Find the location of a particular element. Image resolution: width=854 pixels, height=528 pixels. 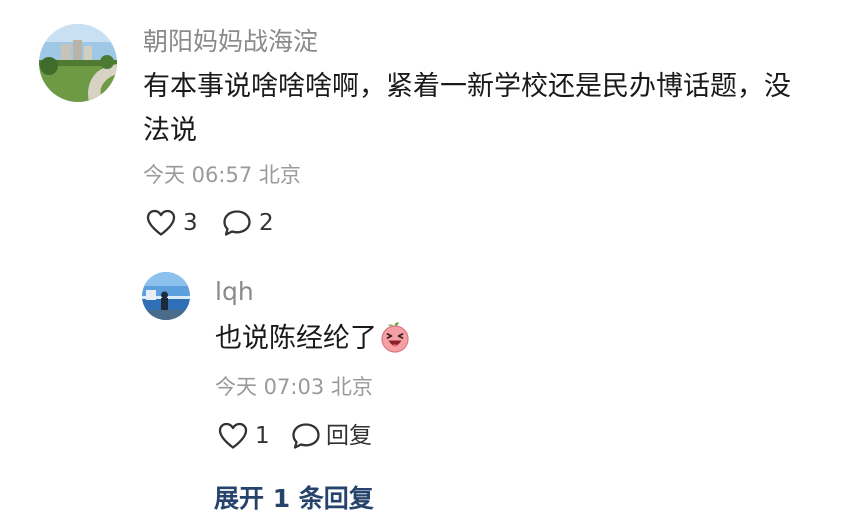

comment-avatar is located at coordinates (78, 63).